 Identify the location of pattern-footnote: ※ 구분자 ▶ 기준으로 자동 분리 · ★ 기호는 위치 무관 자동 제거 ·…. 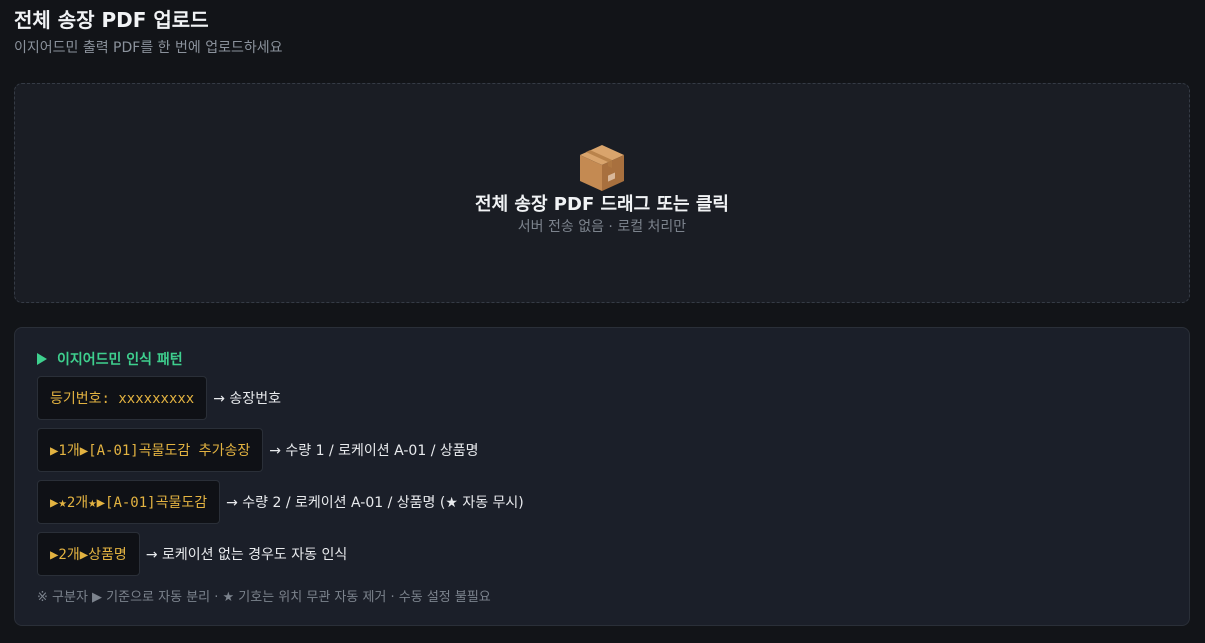
(264, 597).